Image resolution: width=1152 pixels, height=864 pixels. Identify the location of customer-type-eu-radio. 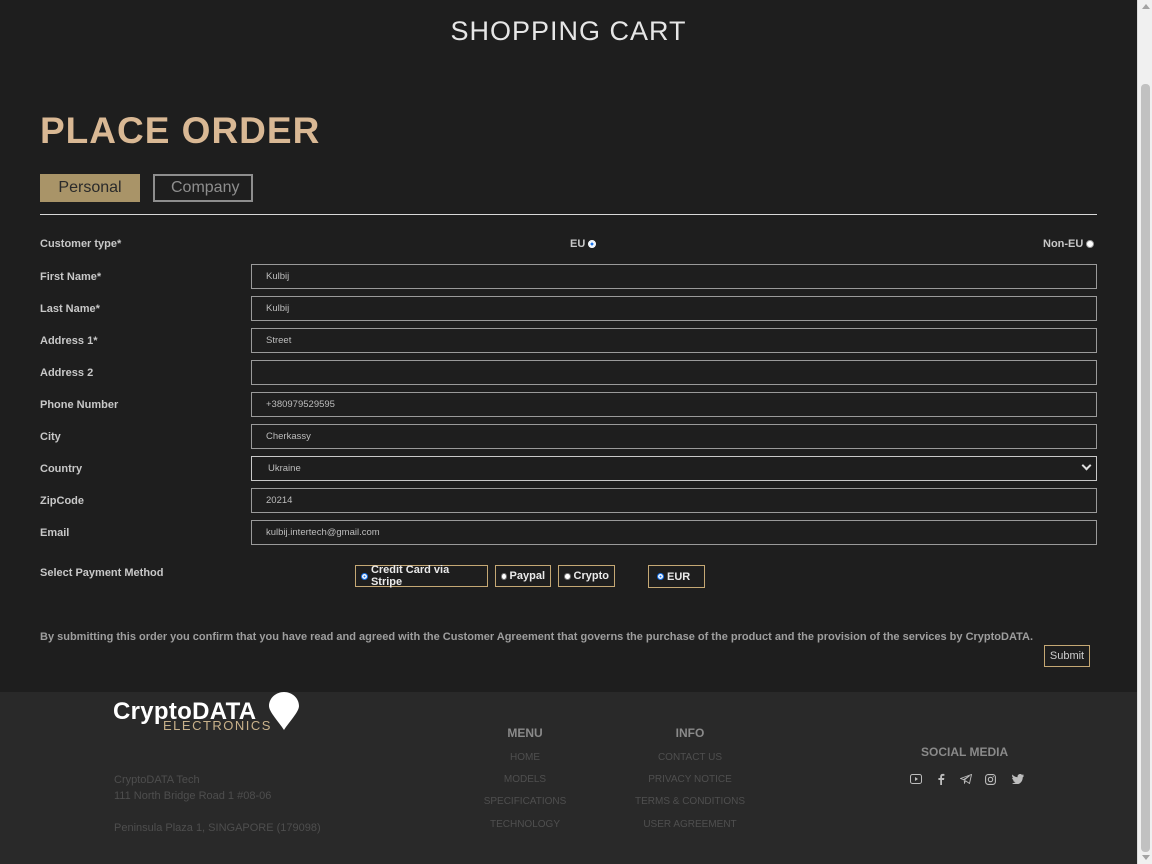
(592, 244).